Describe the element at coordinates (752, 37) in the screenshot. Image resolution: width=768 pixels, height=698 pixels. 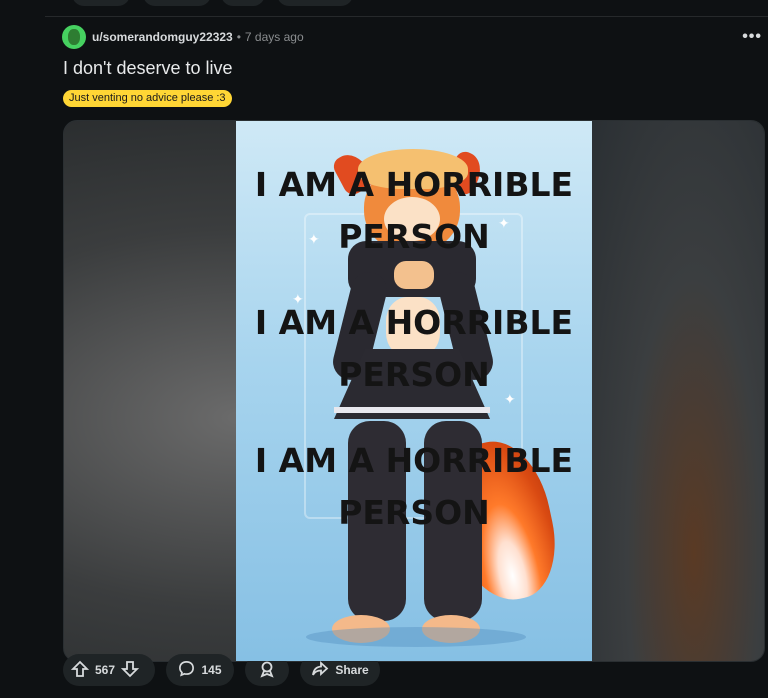
I see `more-options-button: •••` at that location.